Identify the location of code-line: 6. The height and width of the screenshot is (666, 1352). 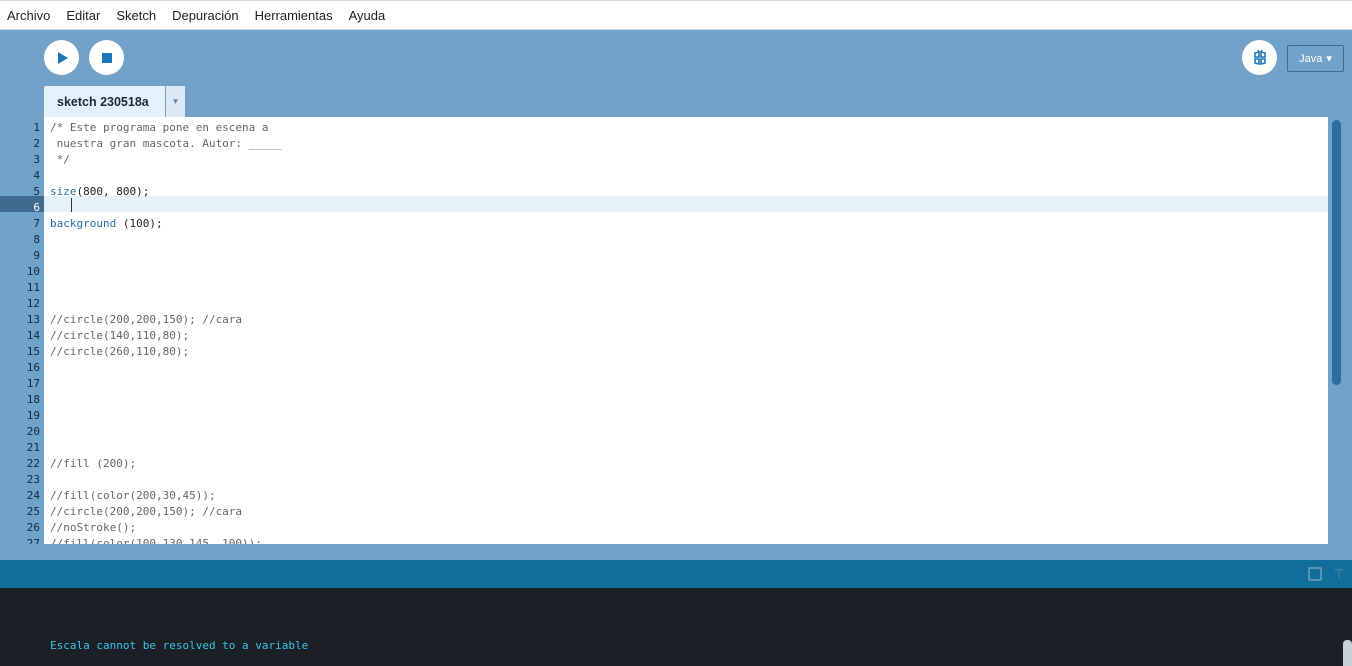
(676, 208).